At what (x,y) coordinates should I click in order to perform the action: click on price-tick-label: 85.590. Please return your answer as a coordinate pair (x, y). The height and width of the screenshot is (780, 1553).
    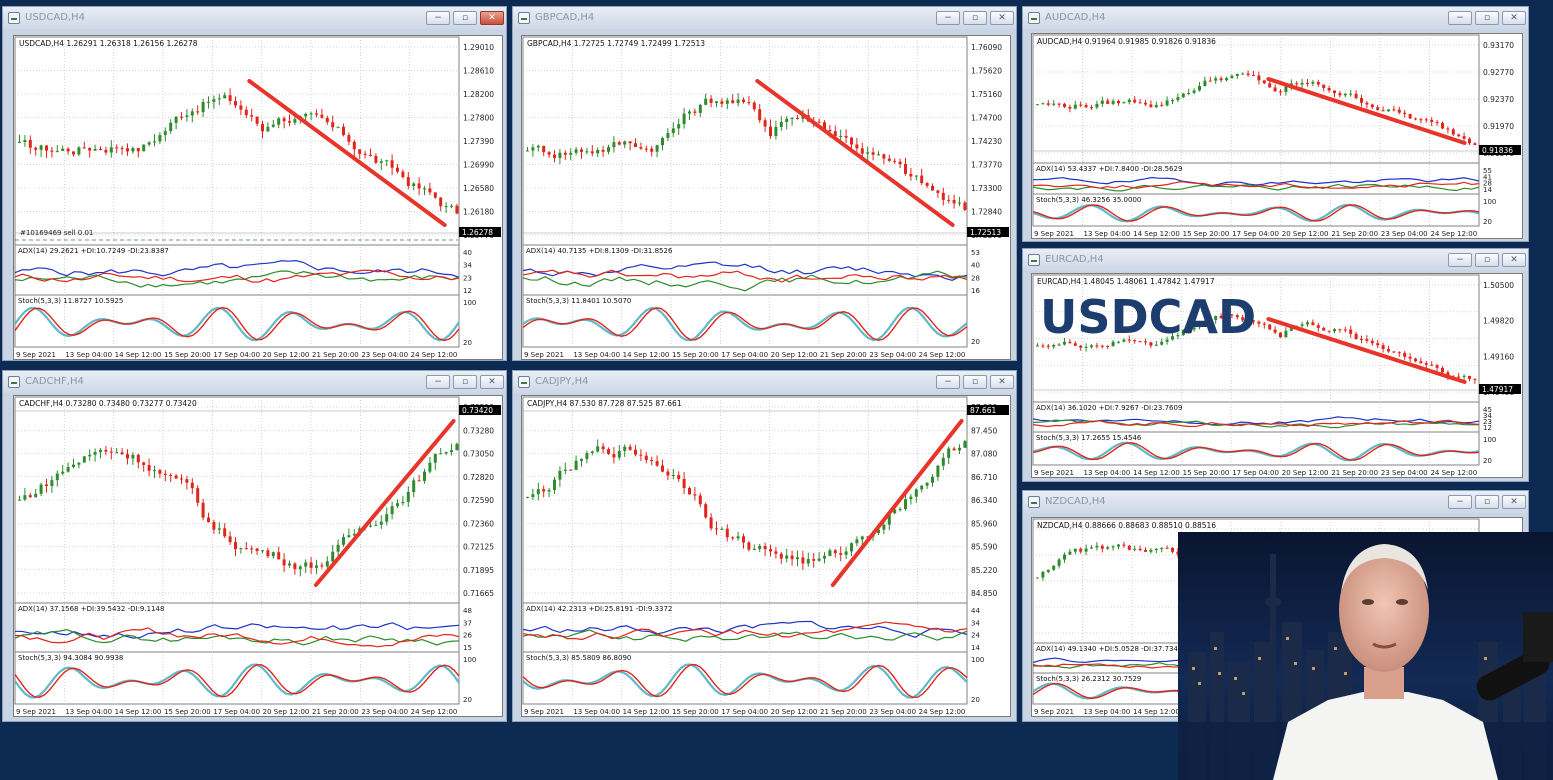
    Looking at the image, I should click on (984, 547).